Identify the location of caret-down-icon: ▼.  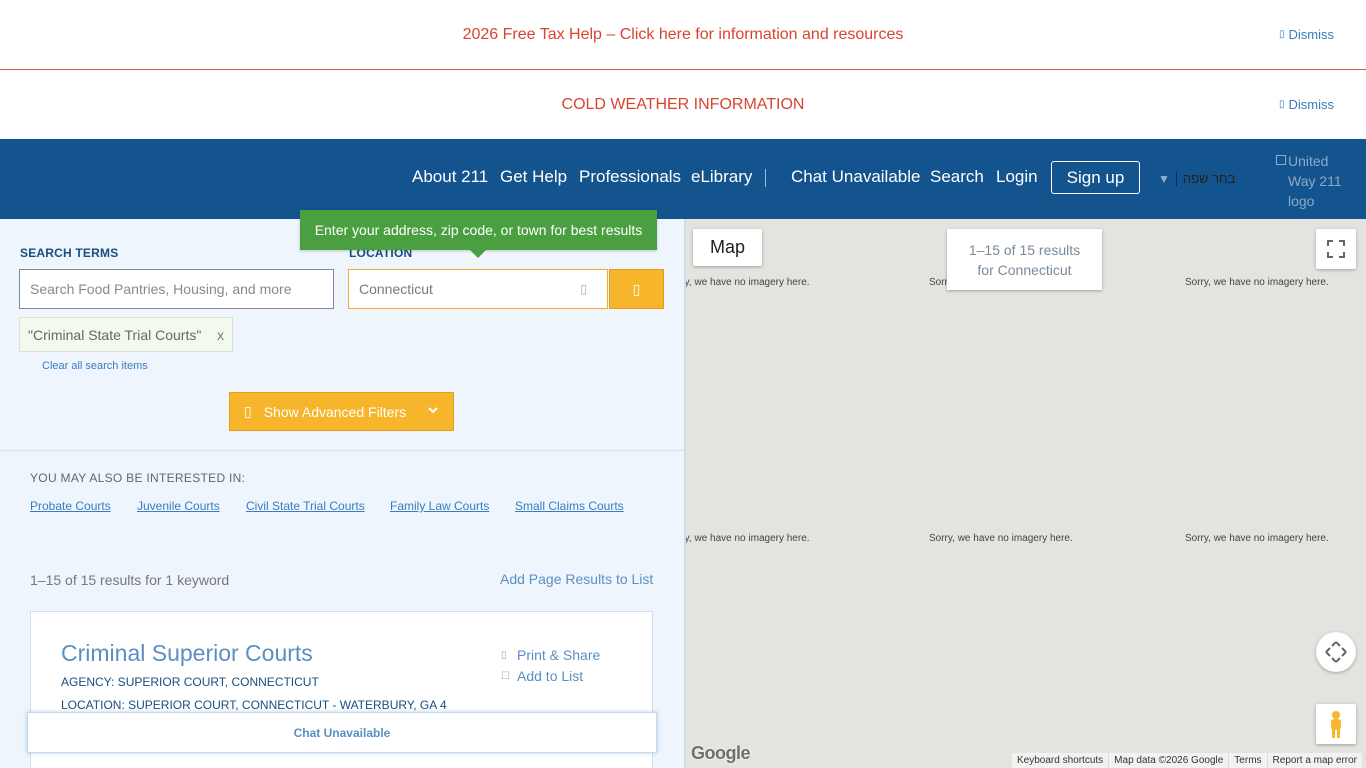
(1164, 178).